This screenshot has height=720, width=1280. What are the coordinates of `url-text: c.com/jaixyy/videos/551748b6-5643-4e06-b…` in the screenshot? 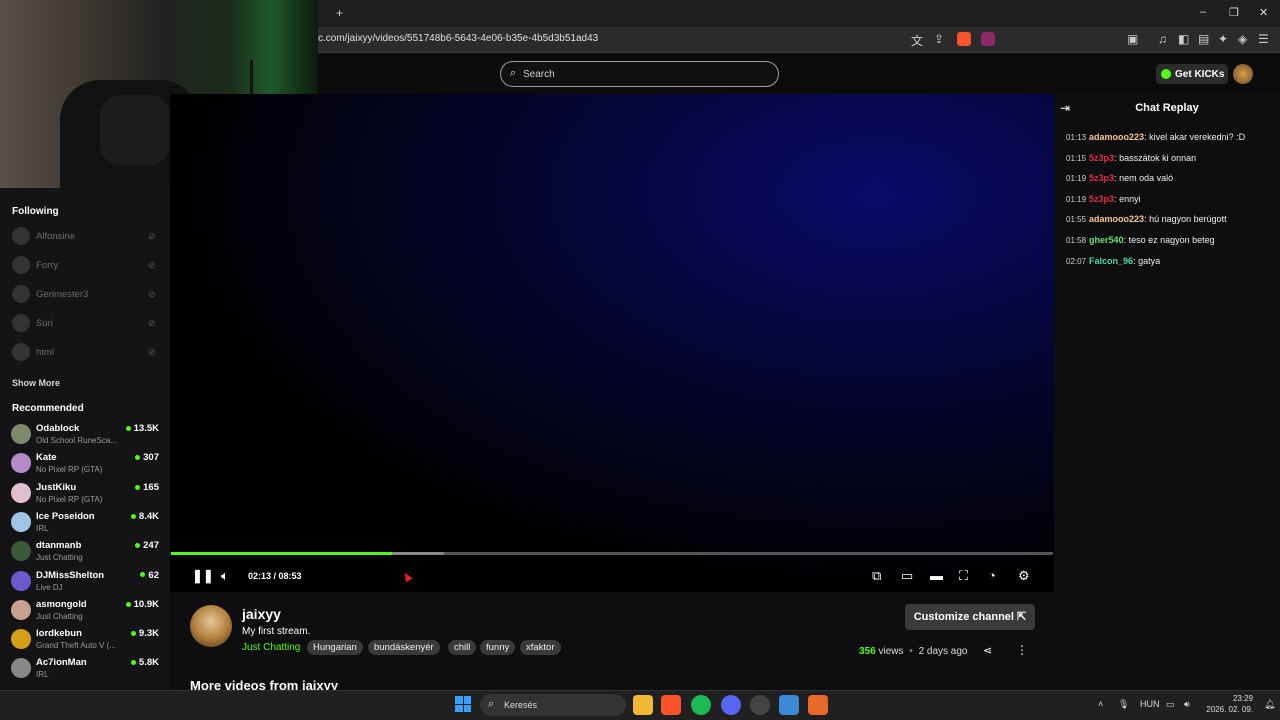 It's located at (458, 38).